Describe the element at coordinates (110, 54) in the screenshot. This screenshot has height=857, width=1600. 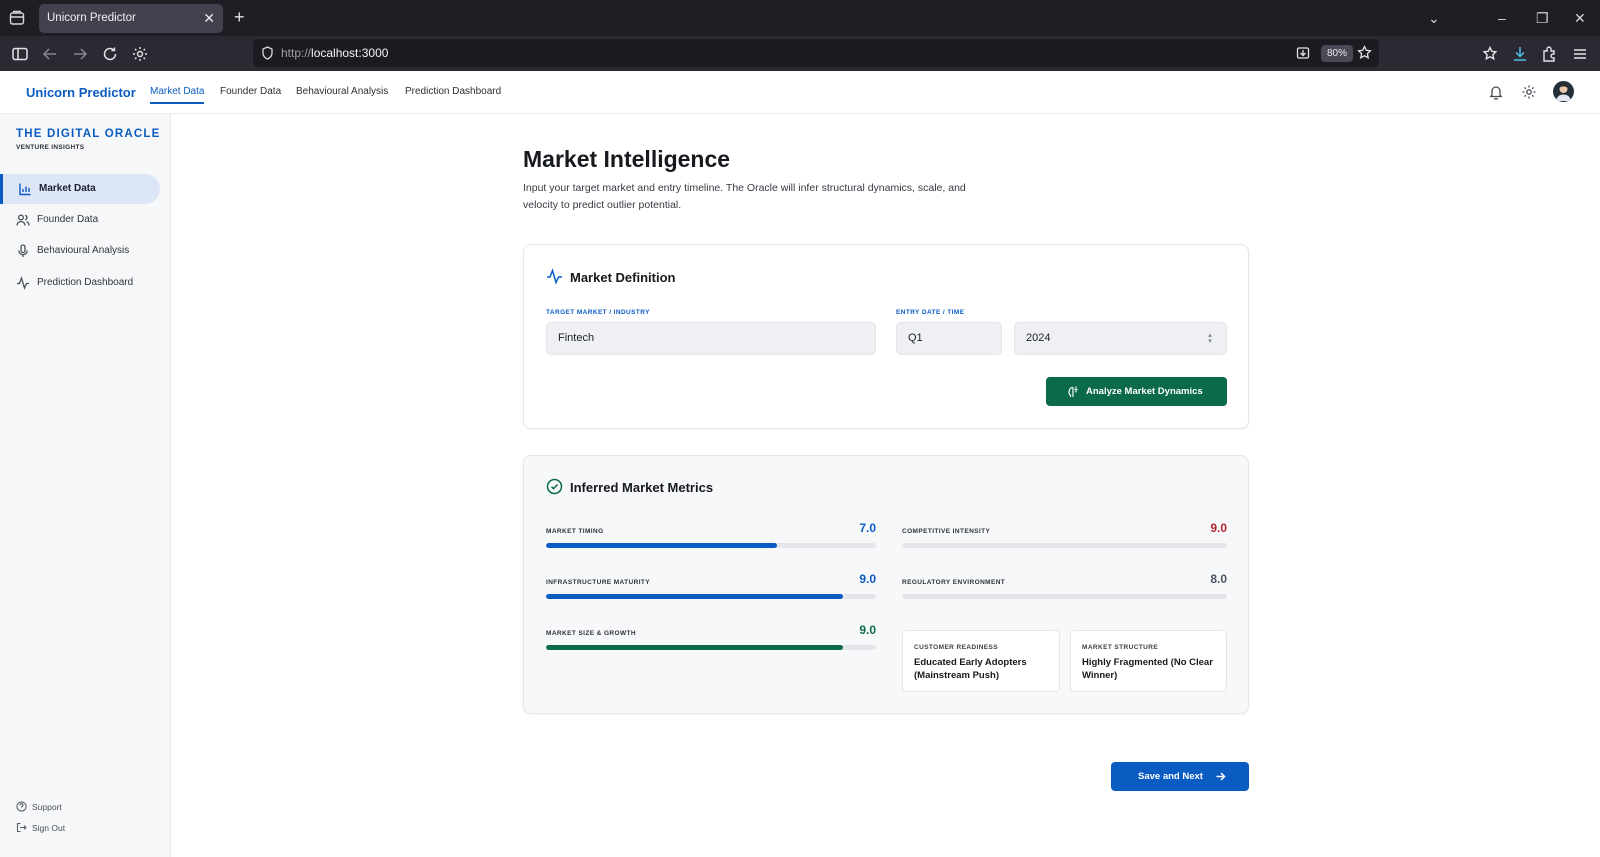
I see `reload-icon` at that location.